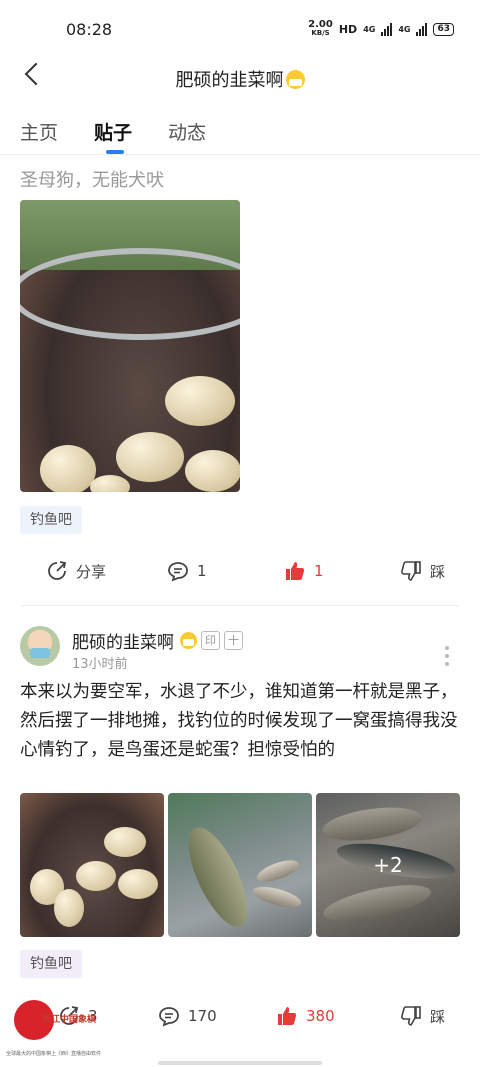 This screenshot has width=480, height=1067. Describe the element at coordinates (387, 29) in the screenshot. I see `signal-icon` at that location.